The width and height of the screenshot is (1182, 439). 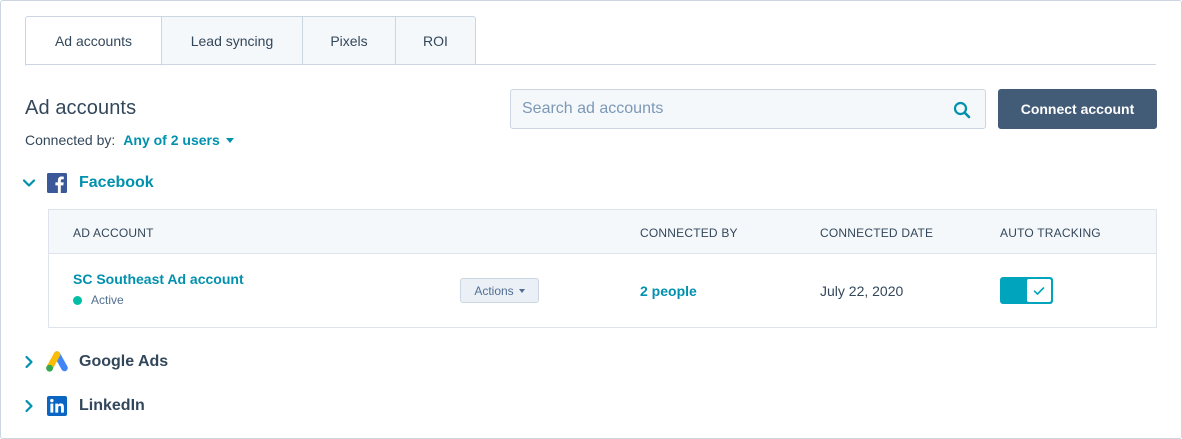 What do you see at coordinates (862, 291) in the screenshot?
I see `connected-date: July 22, 2020` at bounding box center [862, 291].